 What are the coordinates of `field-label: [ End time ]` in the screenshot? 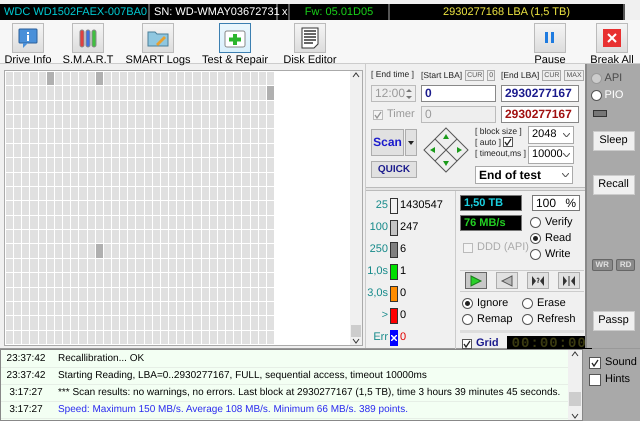 It's located at (392, 74).